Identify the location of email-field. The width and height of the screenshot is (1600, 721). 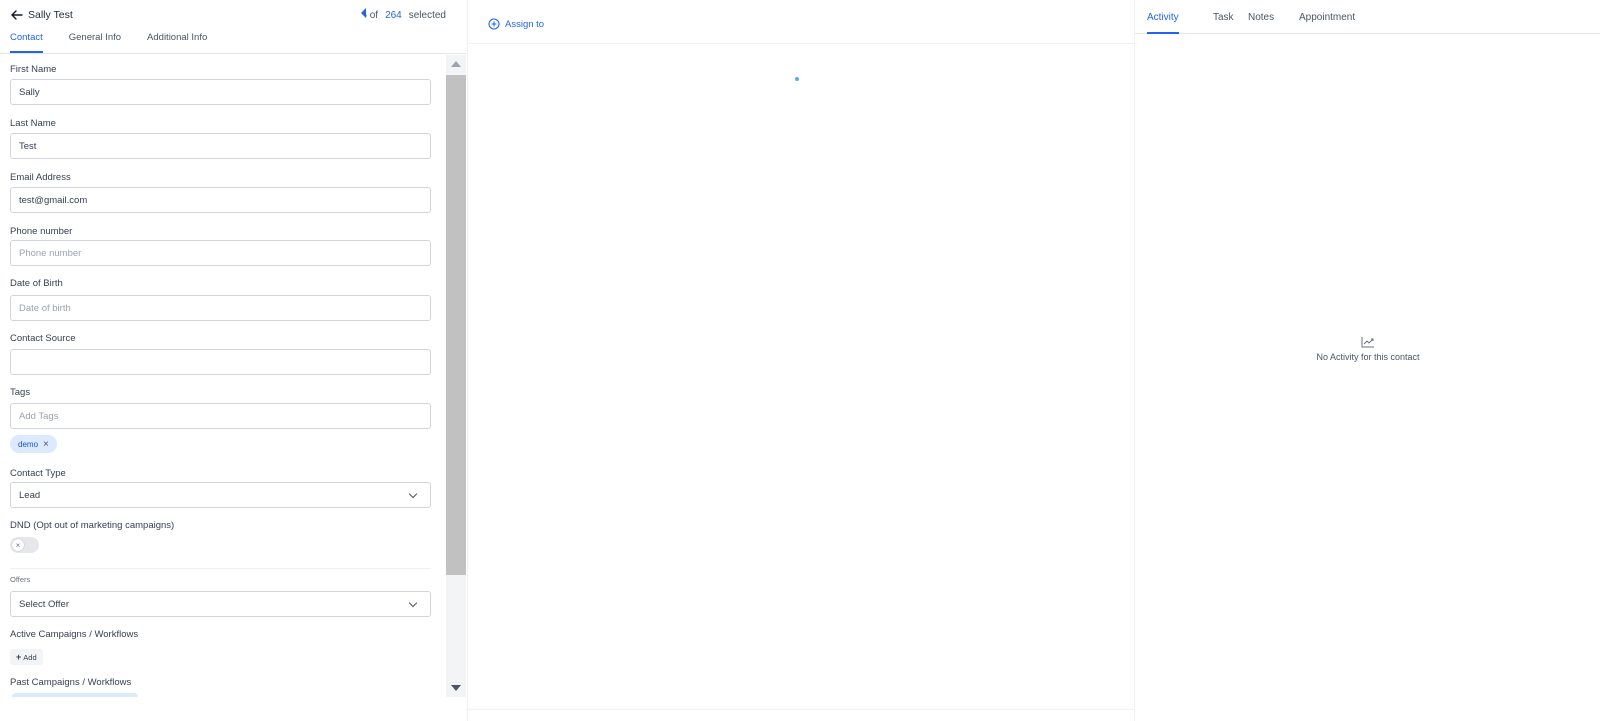
(220, 200).